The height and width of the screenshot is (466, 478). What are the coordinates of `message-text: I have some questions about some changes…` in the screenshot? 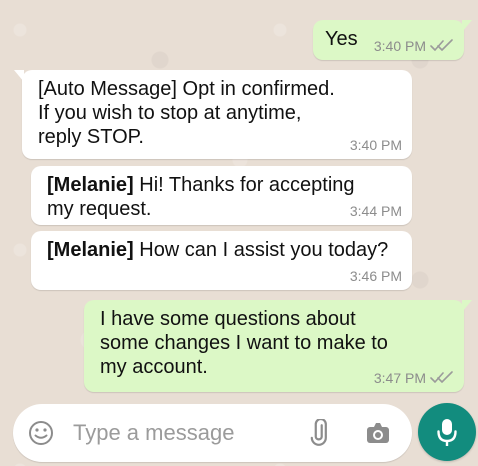 It's located at (244, 343).